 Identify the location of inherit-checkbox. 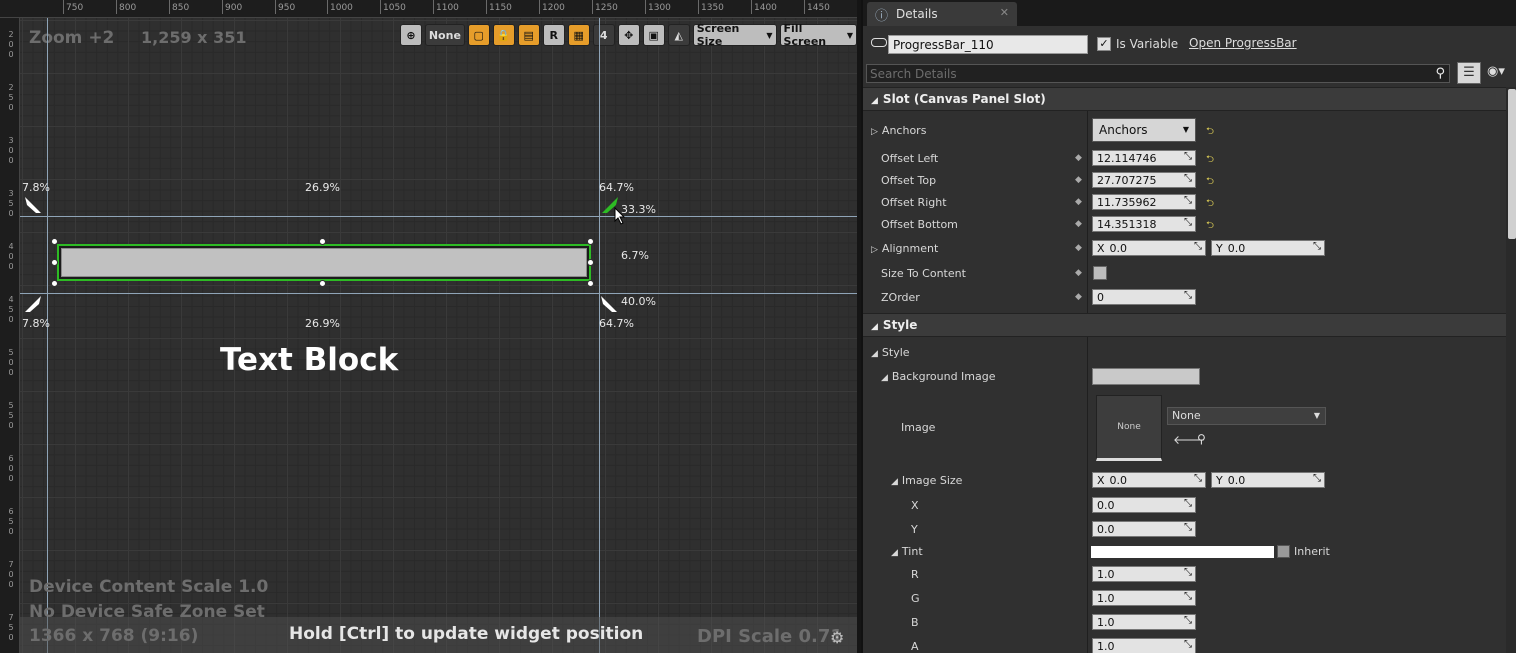
(1283, 551).